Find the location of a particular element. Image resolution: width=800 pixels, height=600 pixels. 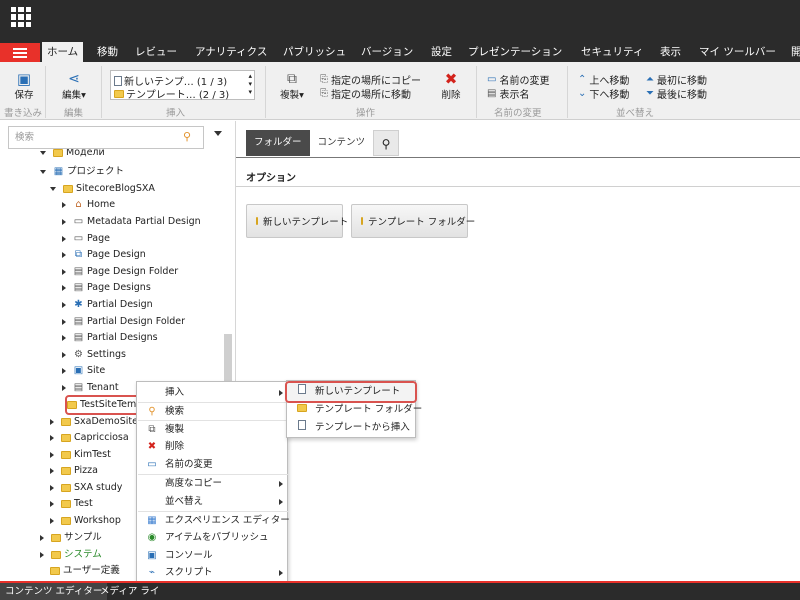

group-label-rename: 名前の変更 is located at coordinates (518, 113).